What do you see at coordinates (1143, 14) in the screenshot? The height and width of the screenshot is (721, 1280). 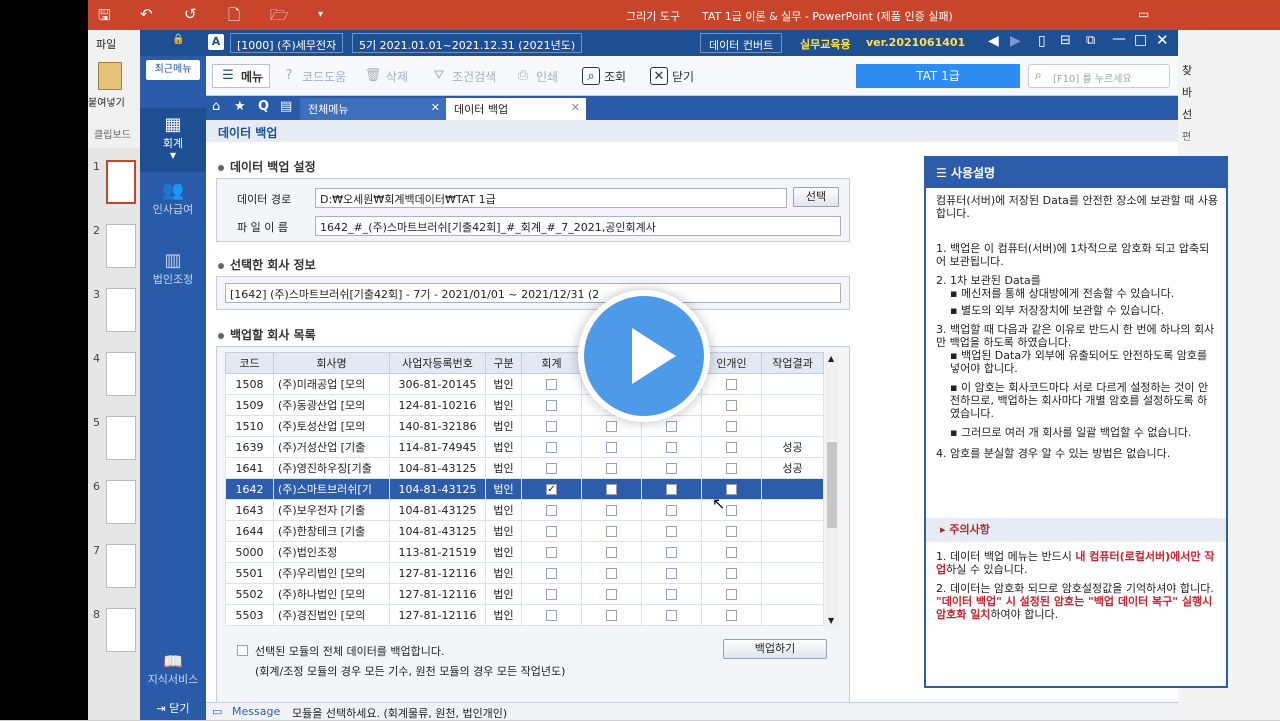 I see `ribbon-display-icon: ▭` at bounding box center [1143, 14].